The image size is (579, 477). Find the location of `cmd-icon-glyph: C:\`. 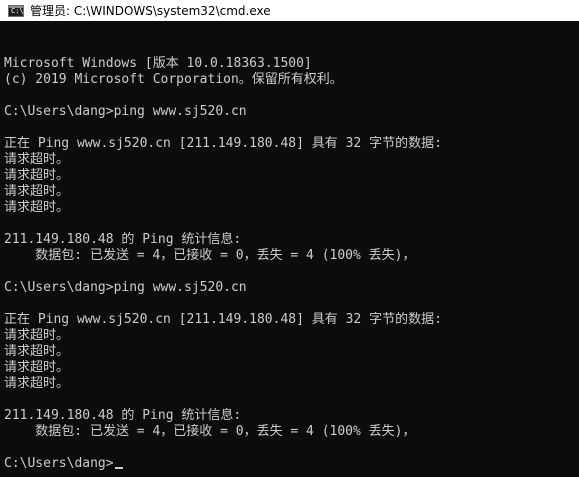

cmd-icon-glyph: C:\ is located at coordinates (17, 10).